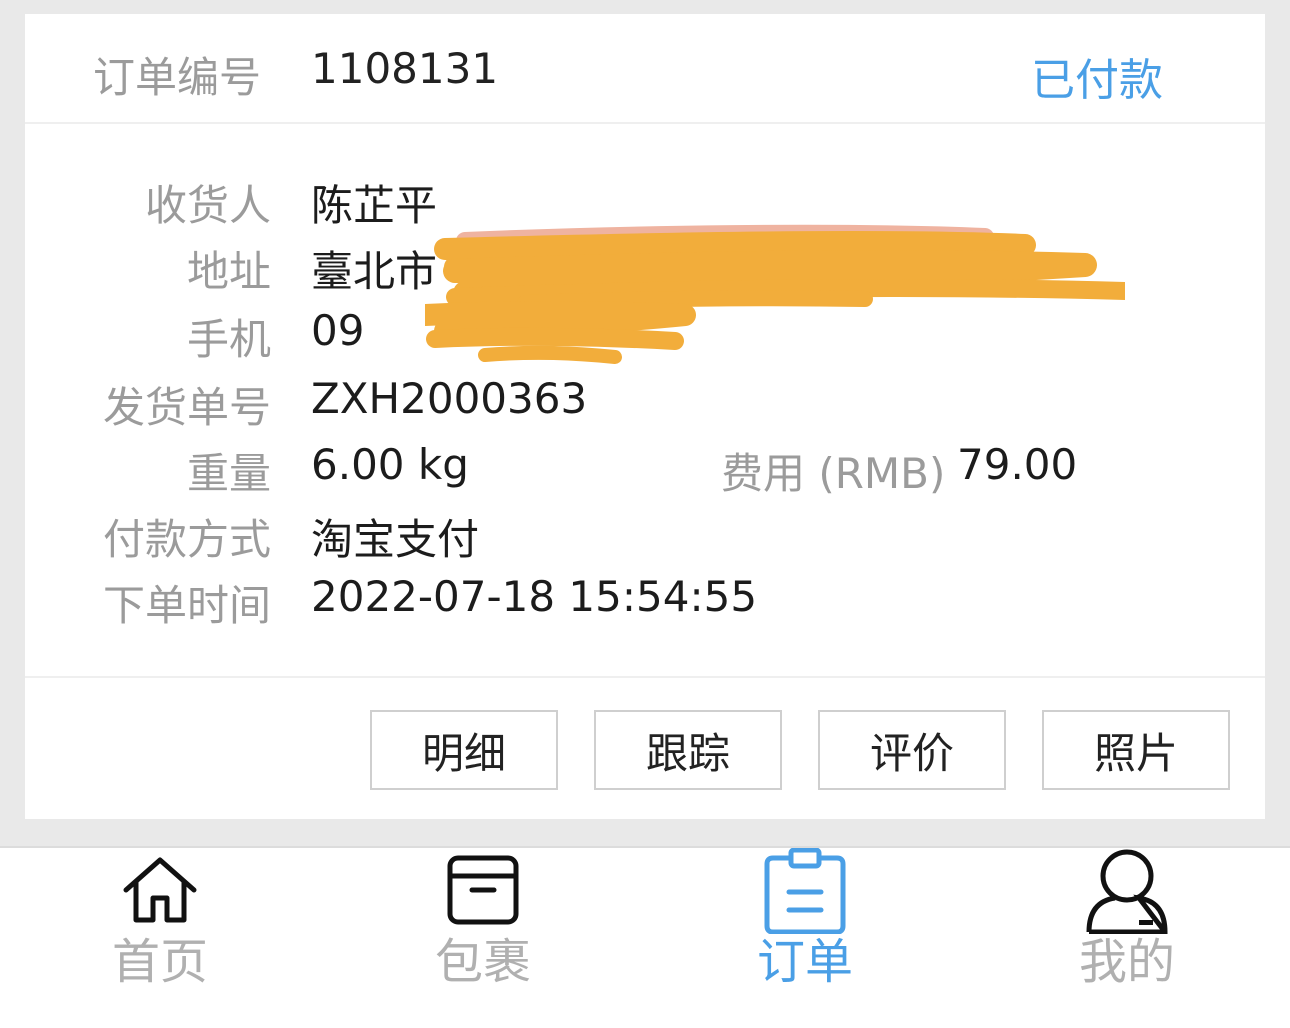 Image resolution: width=1290 pixels, height=1028 pixels. I want to click on shipment-value: ZXH2000363, so click(449, 398).